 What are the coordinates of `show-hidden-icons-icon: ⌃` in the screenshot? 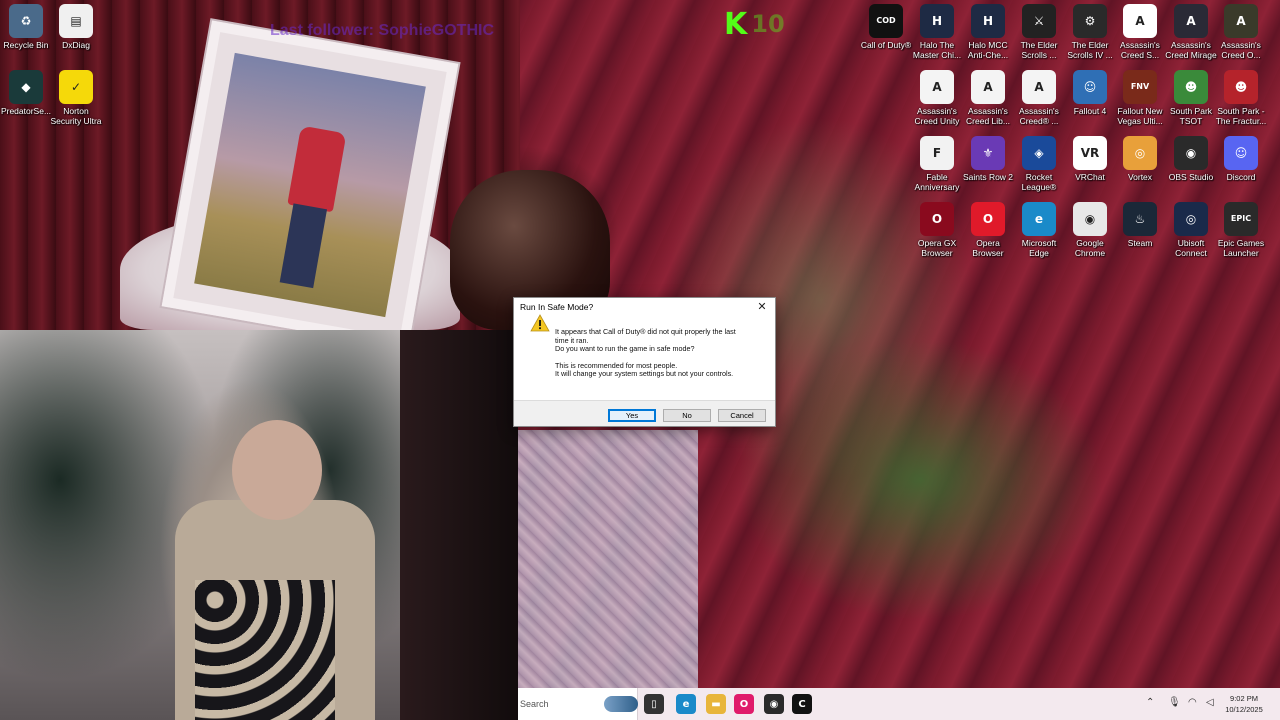 It's located at (1150, 702).